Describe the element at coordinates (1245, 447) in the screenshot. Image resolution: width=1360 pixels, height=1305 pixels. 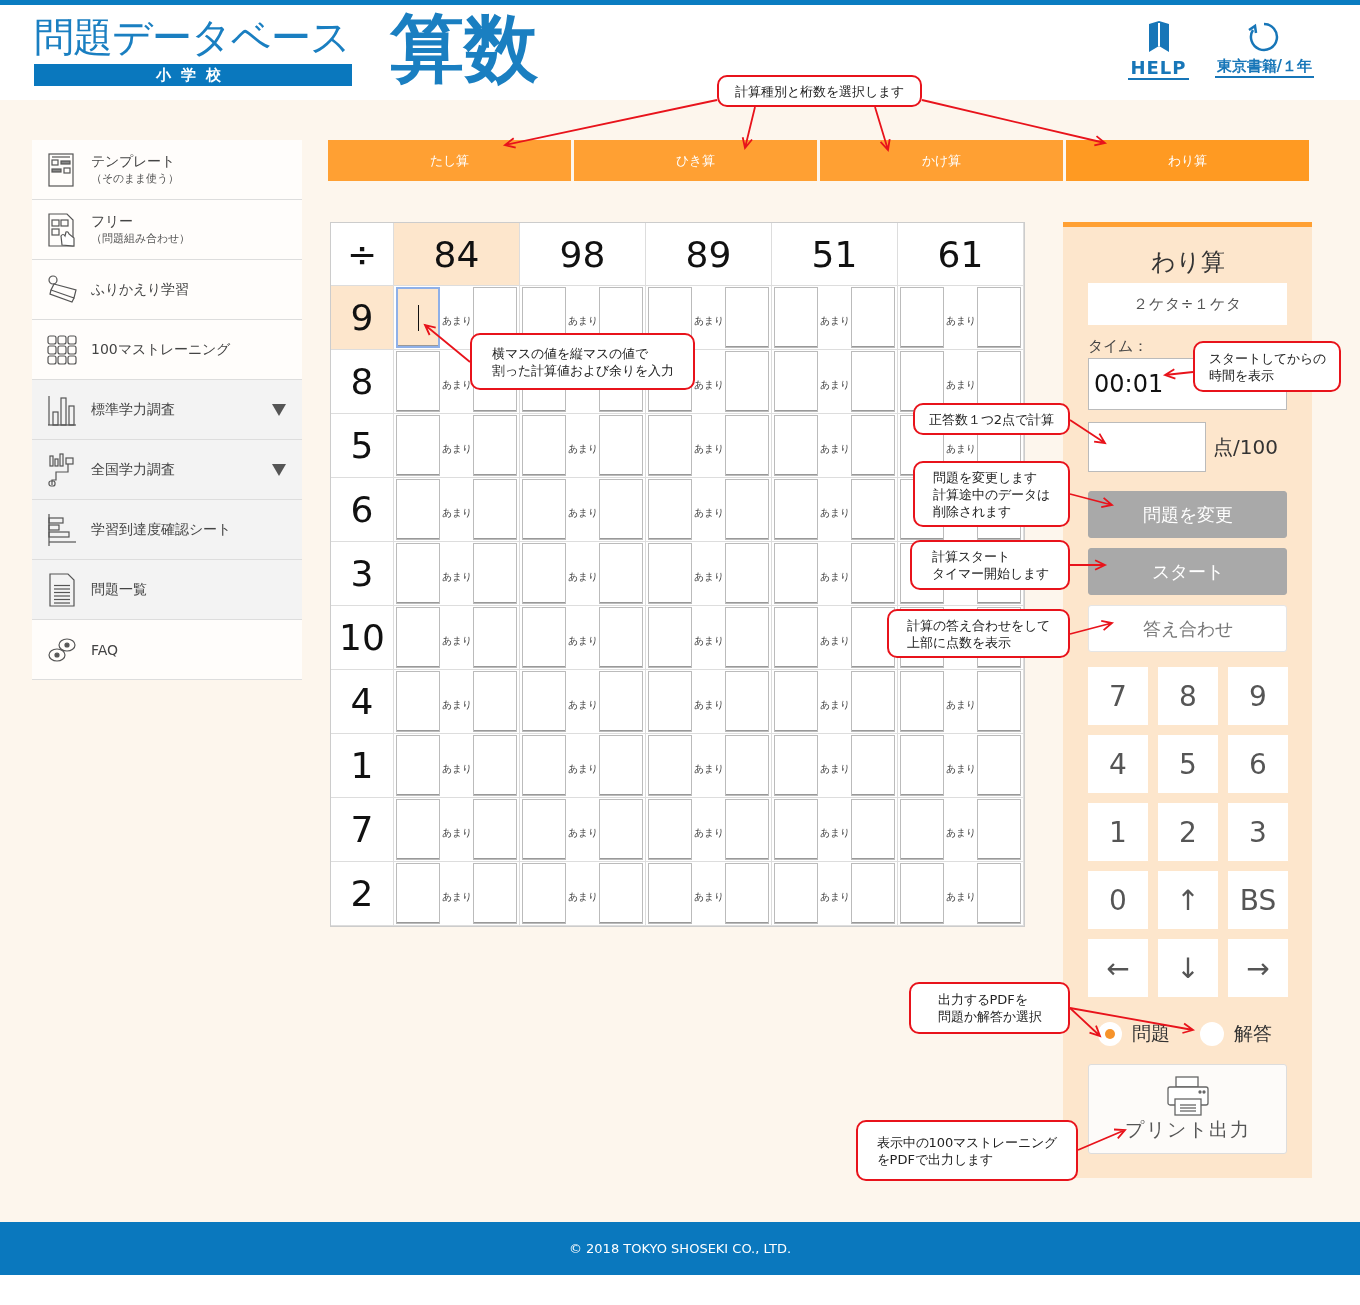
I see `score-unit: 点/100` at that location.